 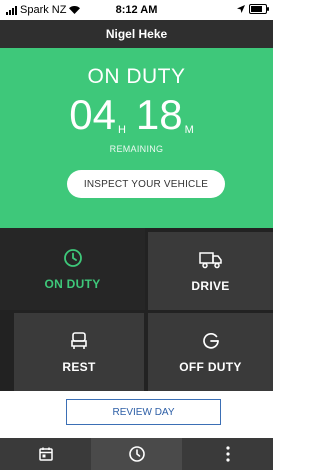 What do you see at coordinates (210, 367) in the screenshot?
I see `off-duty-label: OFF DUTY` at bounding box center [210, 367].